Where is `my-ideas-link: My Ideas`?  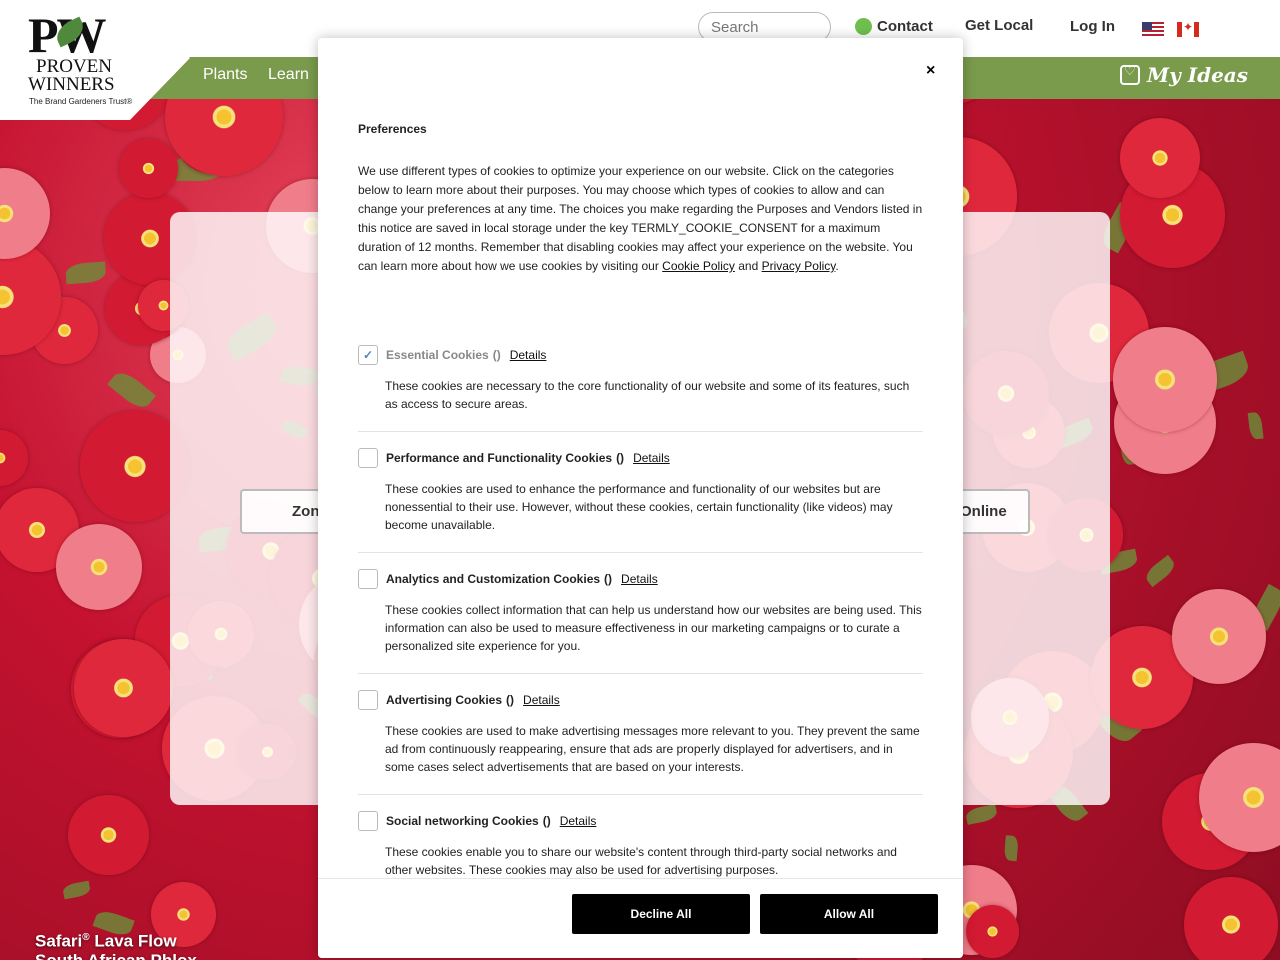
my-ideas-link: My Ideas is located at coordinates (1184, 75).